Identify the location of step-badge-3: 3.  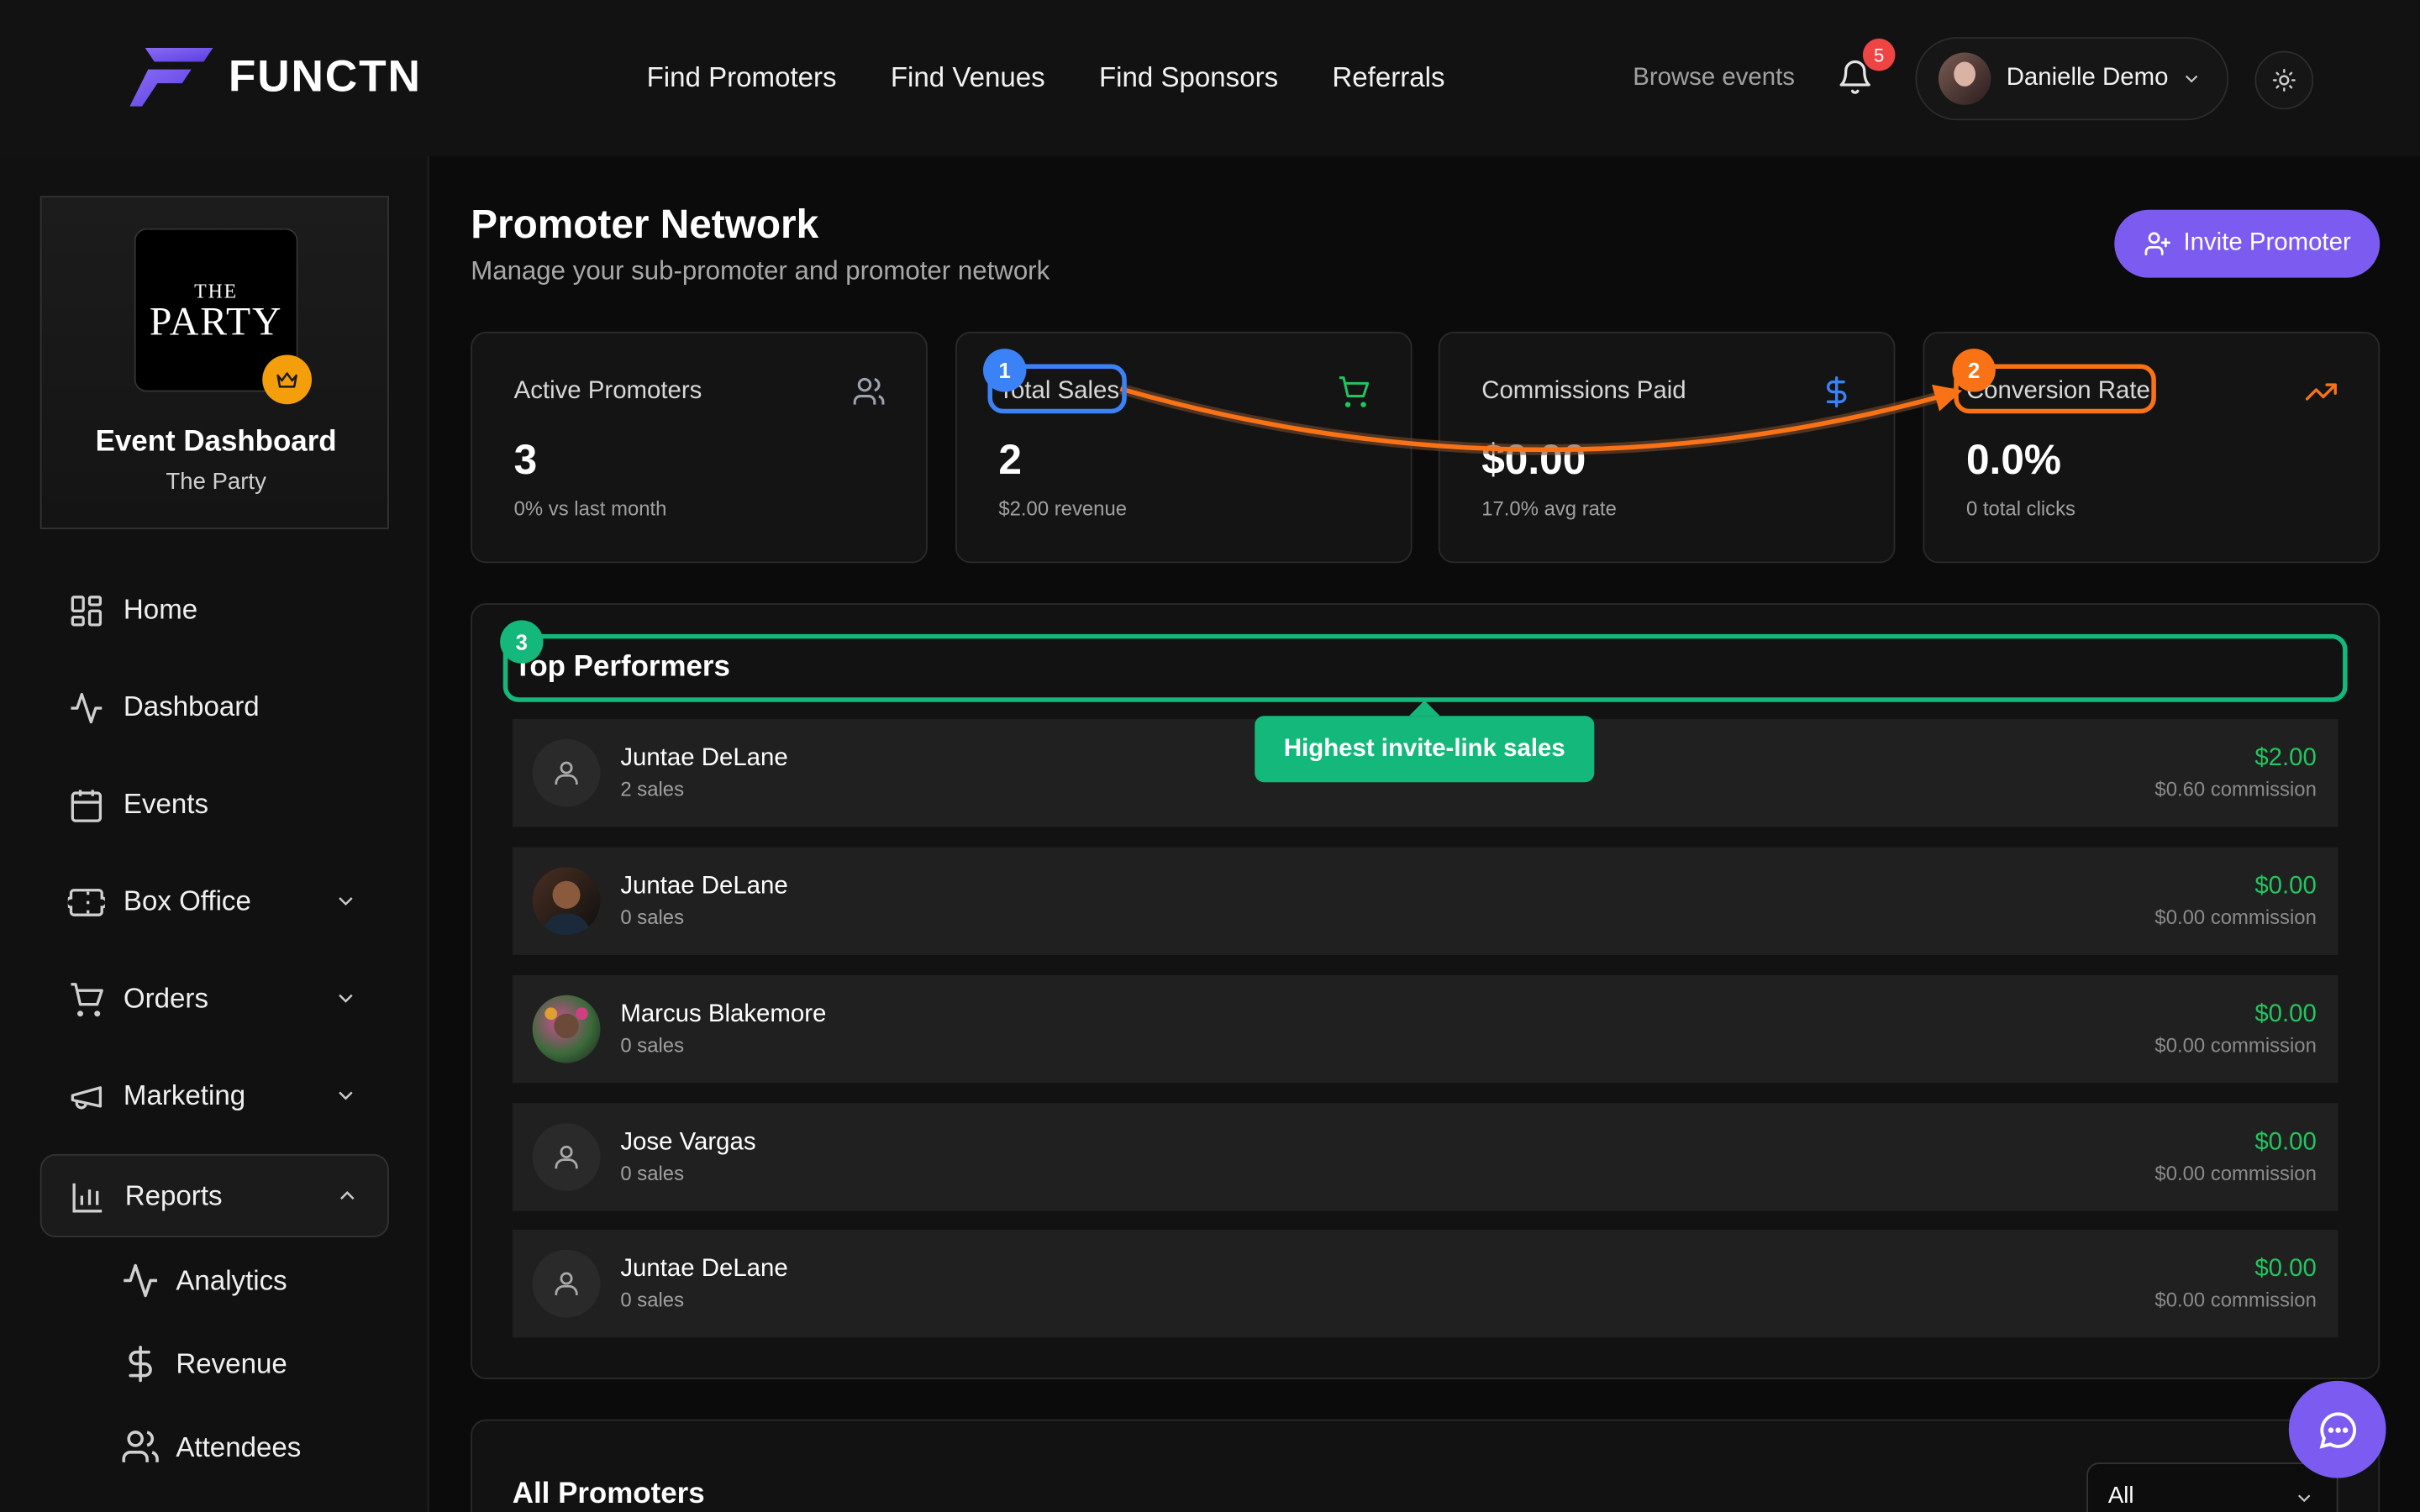
(522, 642).